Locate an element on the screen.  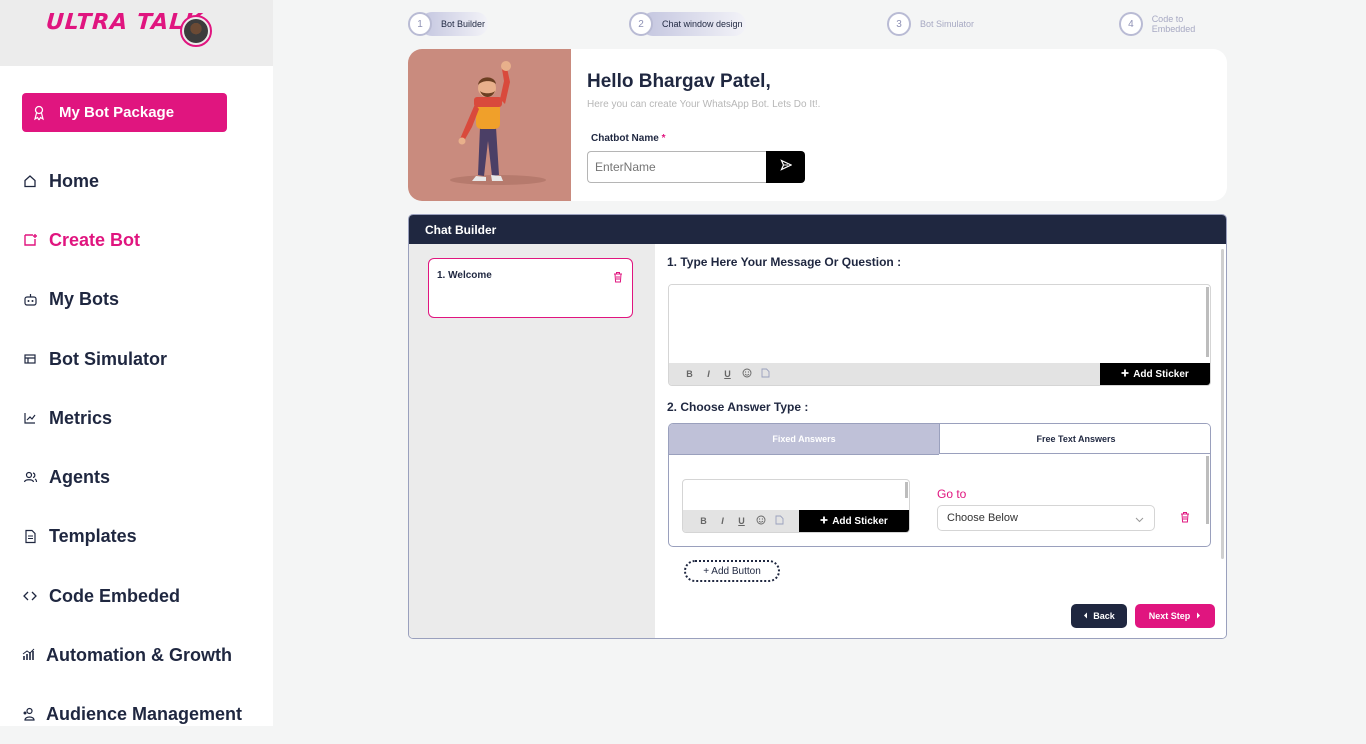
my-bot-package-label: My Bot Package is located at coordinates (117, 112).